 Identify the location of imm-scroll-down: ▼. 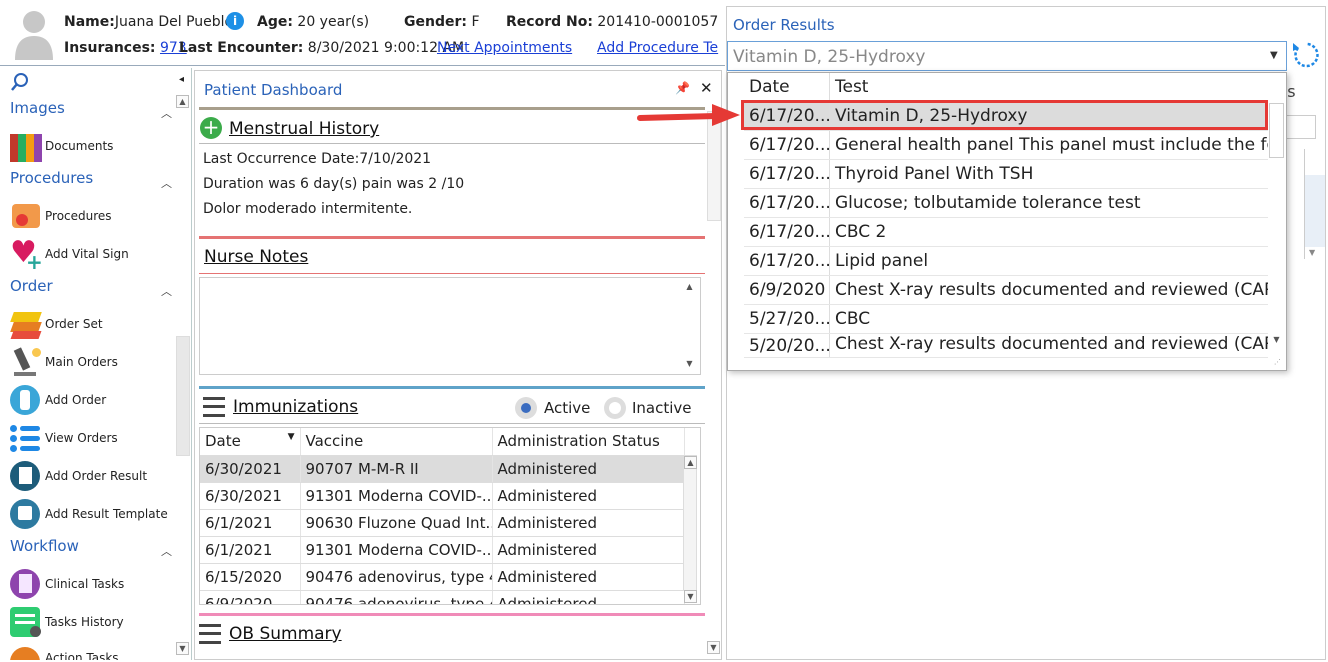
(690, 596).